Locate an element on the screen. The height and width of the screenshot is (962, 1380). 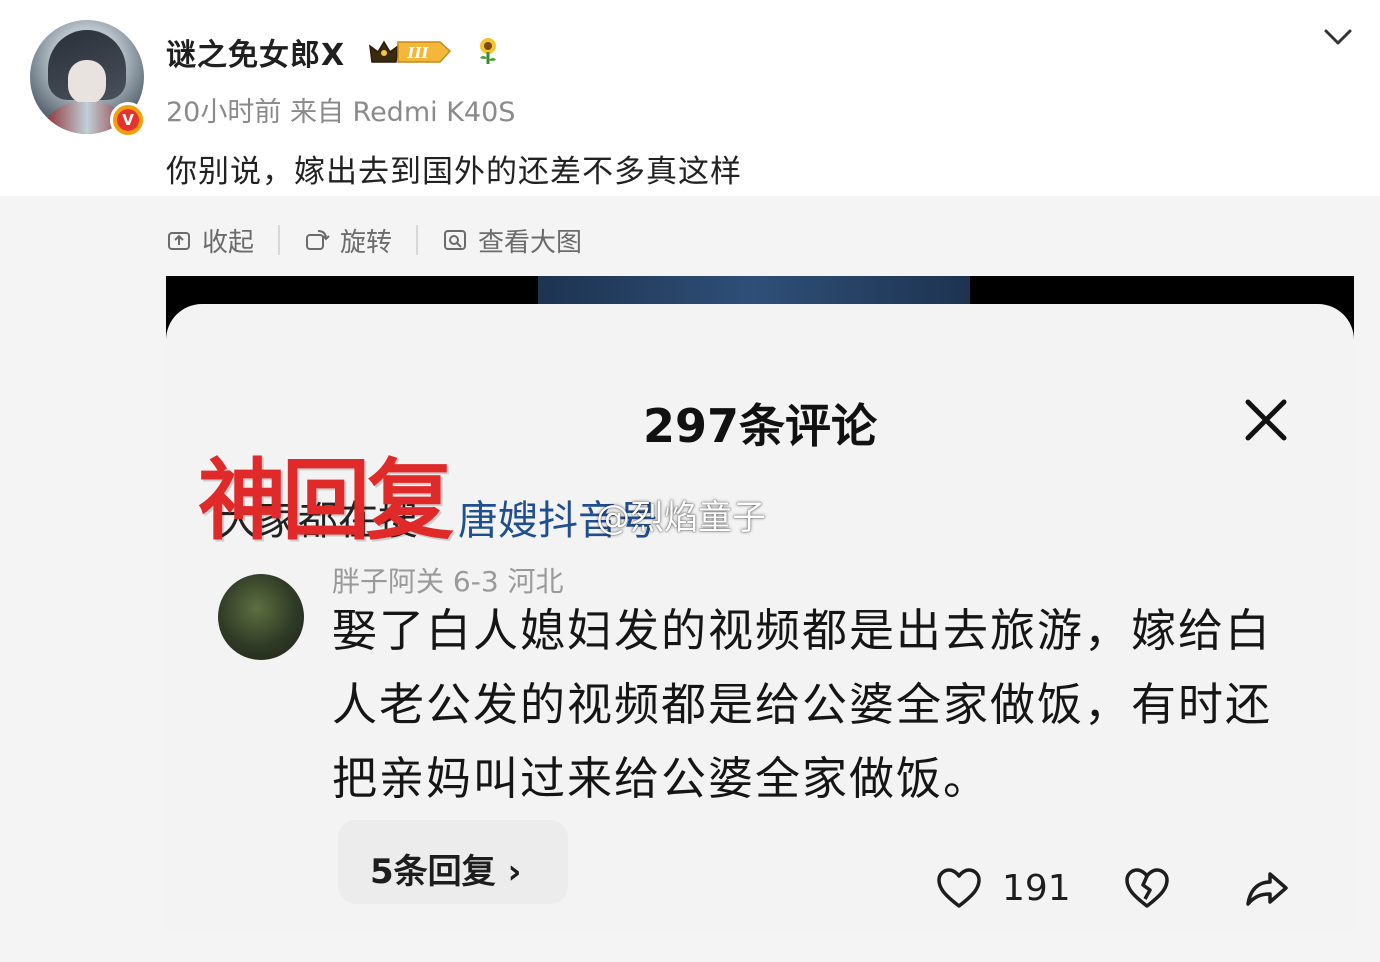
rotate-button: 旋转 is located at coordinates (348, 240).